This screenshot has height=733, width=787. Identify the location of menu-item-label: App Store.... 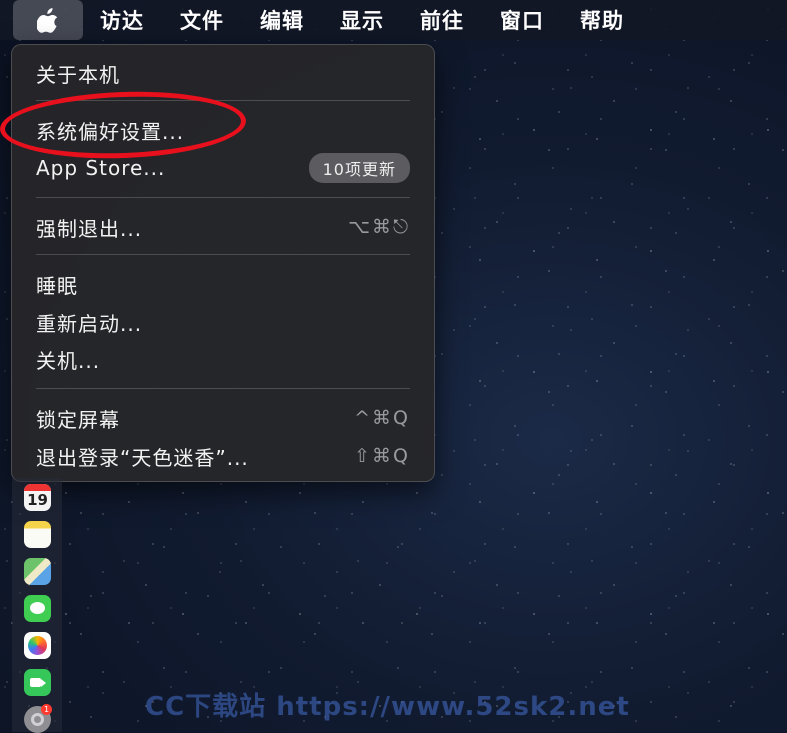
(101, 168).